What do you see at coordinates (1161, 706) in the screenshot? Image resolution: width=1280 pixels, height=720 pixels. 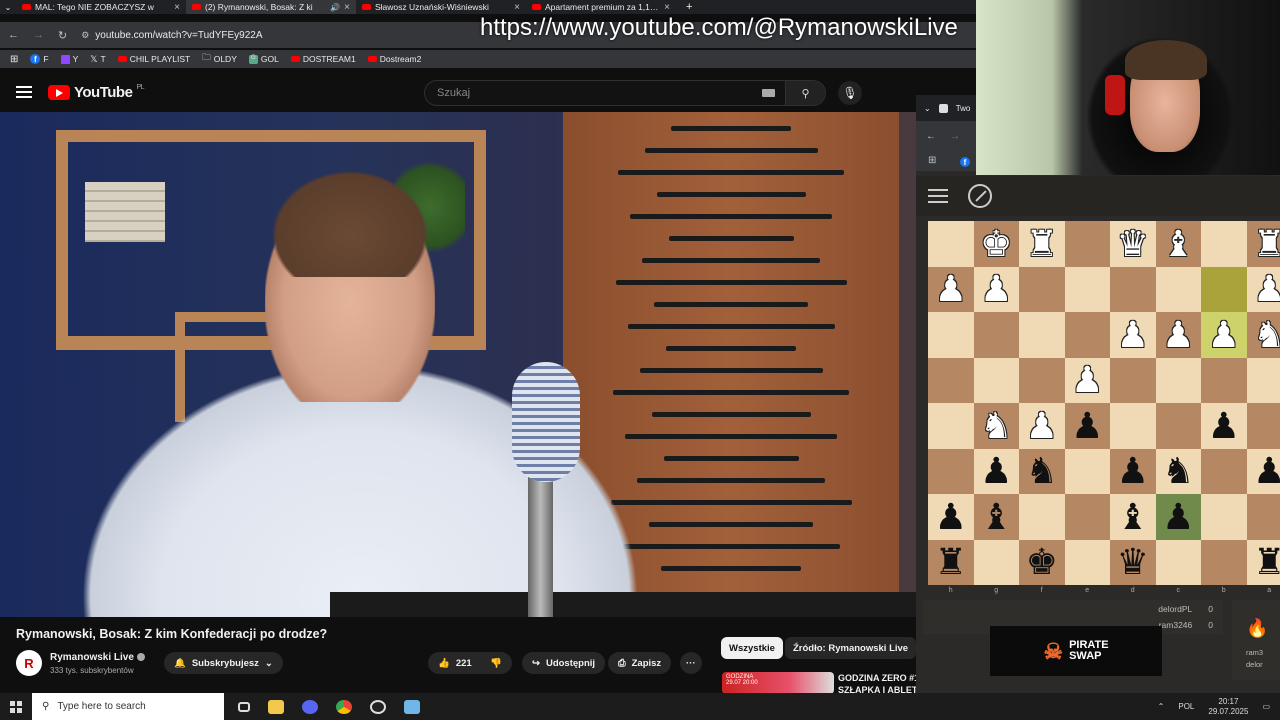 I see `chevron-up-icon: ⌃` at bounding box center [1161, 706].